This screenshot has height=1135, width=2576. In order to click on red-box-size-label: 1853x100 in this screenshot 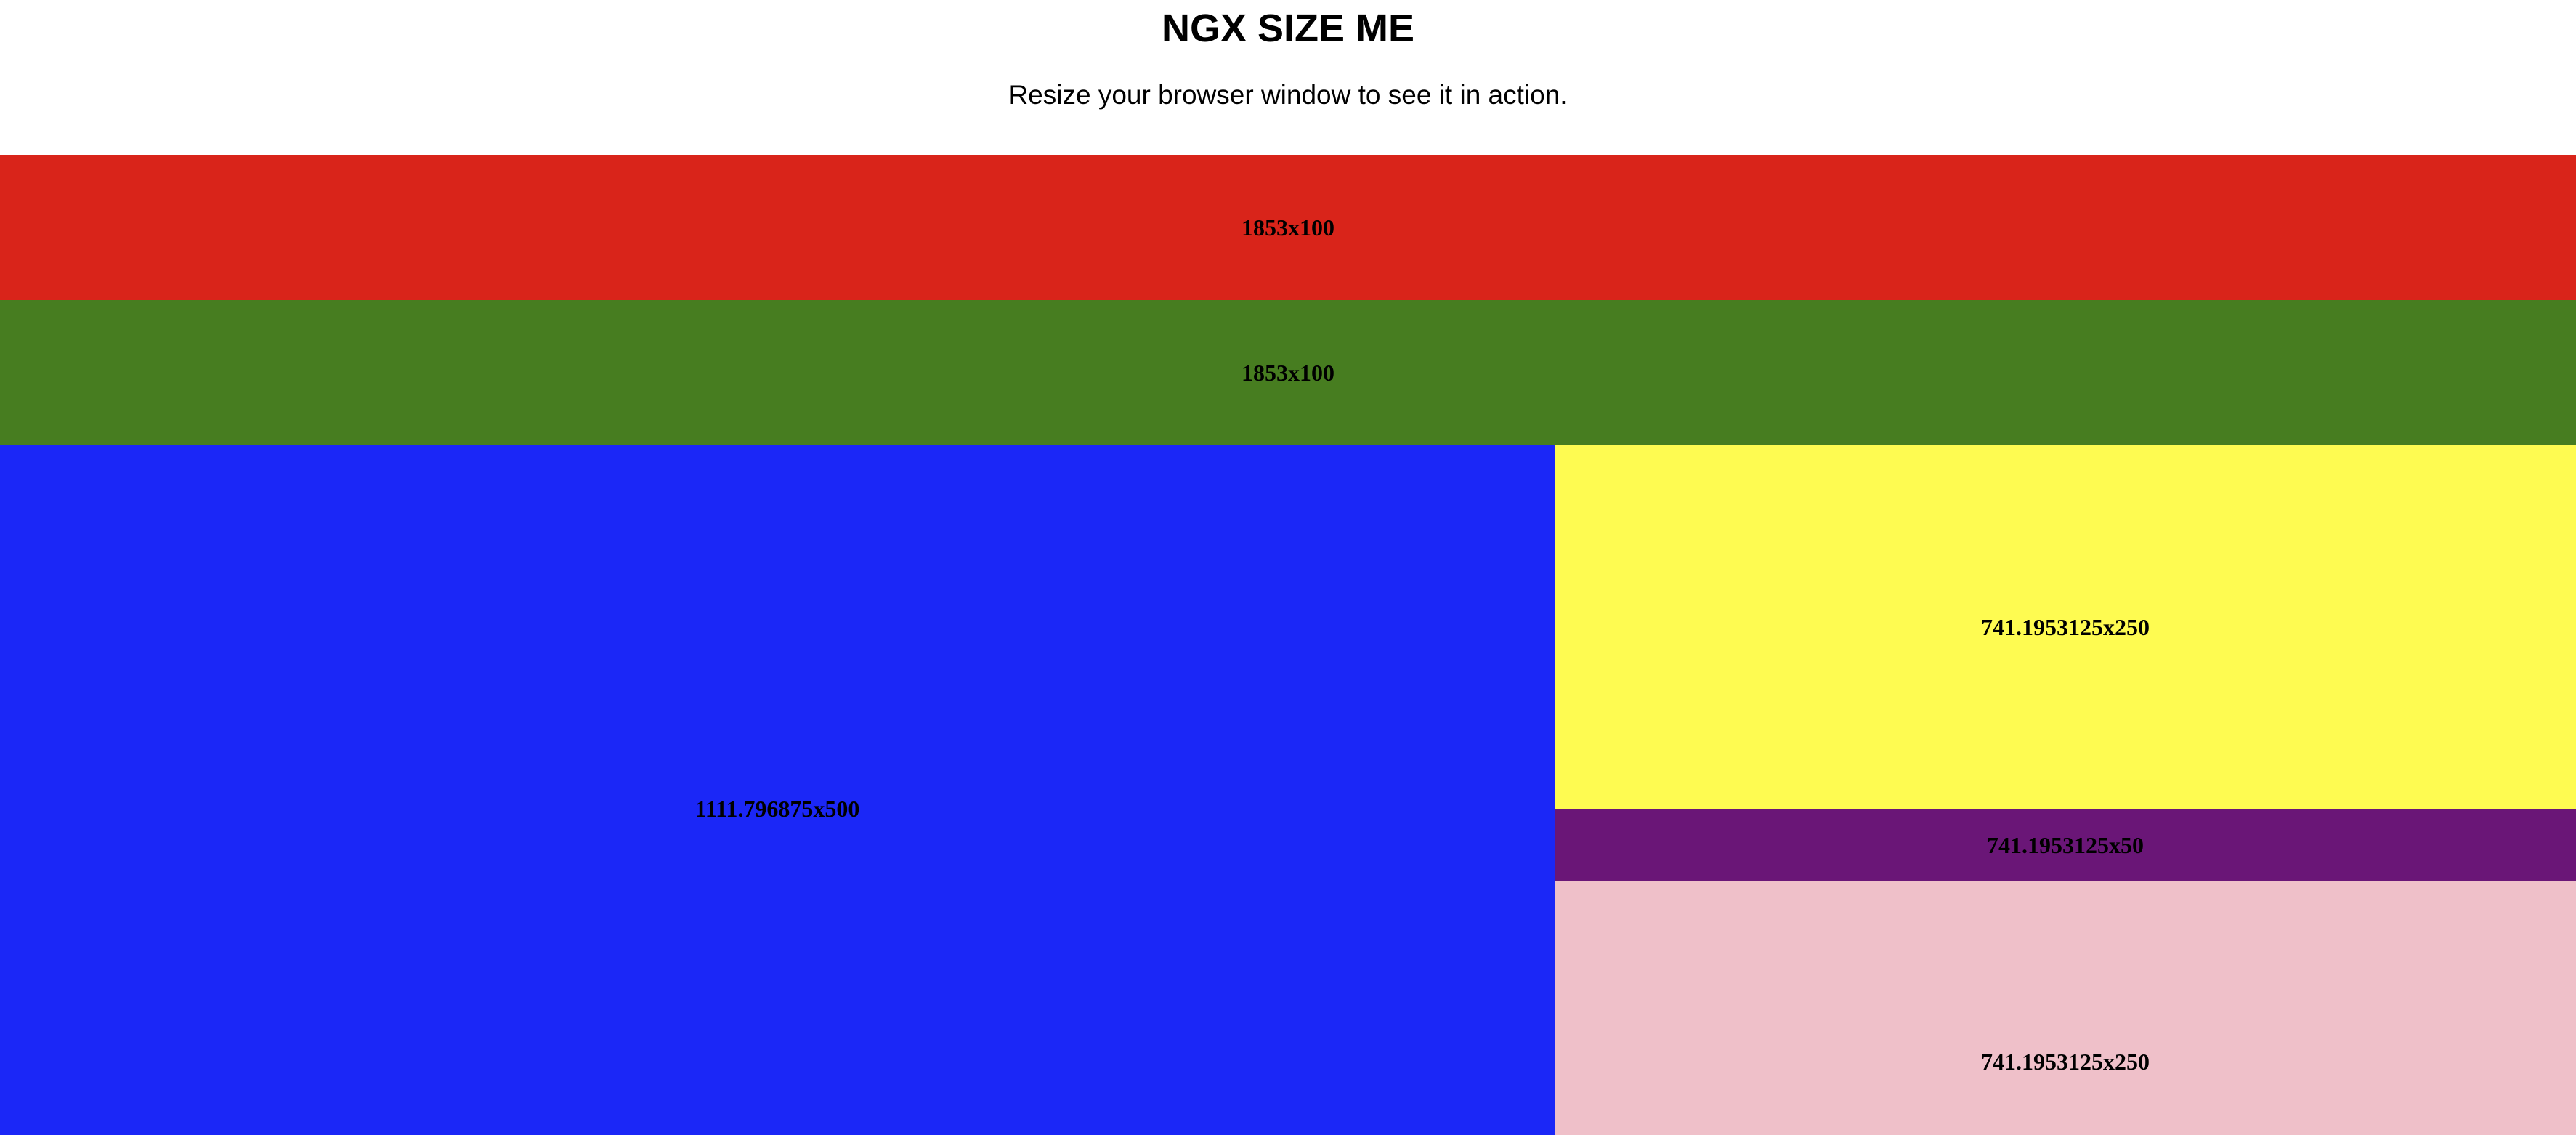, I will do `click(1288, 227)`.